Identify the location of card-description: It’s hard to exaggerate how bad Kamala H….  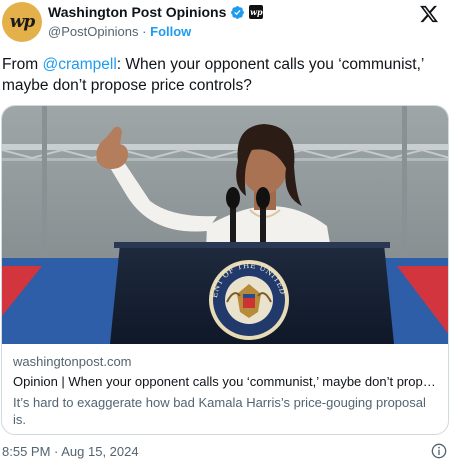
(219, 411).